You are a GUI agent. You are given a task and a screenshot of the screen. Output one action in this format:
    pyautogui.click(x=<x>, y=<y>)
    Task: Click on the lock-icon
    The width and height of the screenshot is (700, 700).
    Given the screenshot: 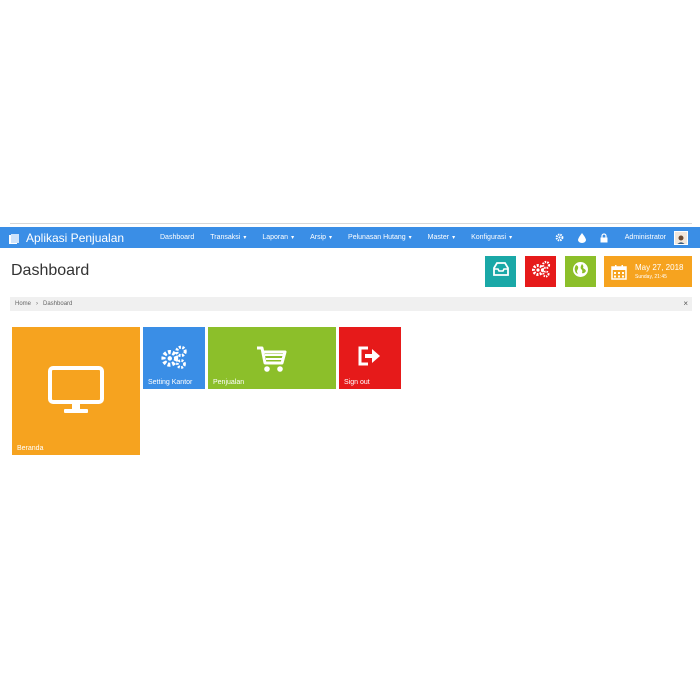 What is the action you would take?
    pyautogui.click(x=604, y=237)
    